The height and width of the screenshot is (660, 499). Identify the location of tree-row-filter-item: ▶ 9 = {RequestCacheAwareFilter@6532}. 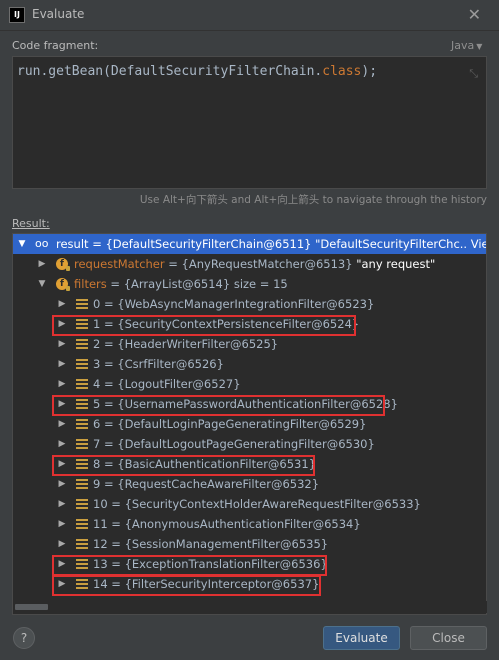
(249, 484).